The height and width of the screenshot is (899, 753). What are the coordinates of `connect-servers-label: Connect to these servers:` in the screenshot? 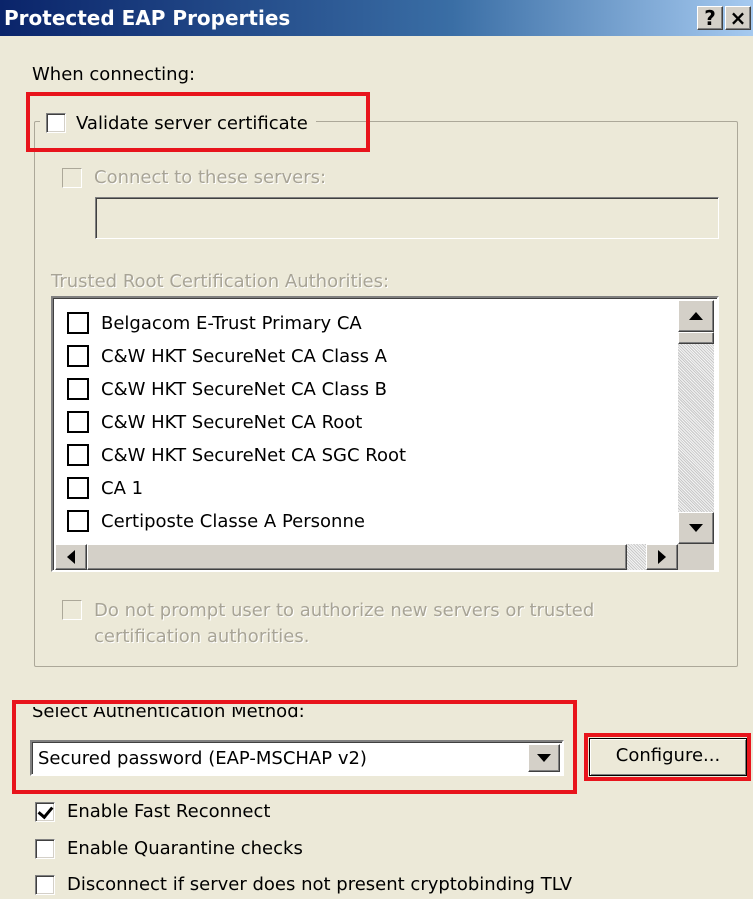 It's located at (210, 177).